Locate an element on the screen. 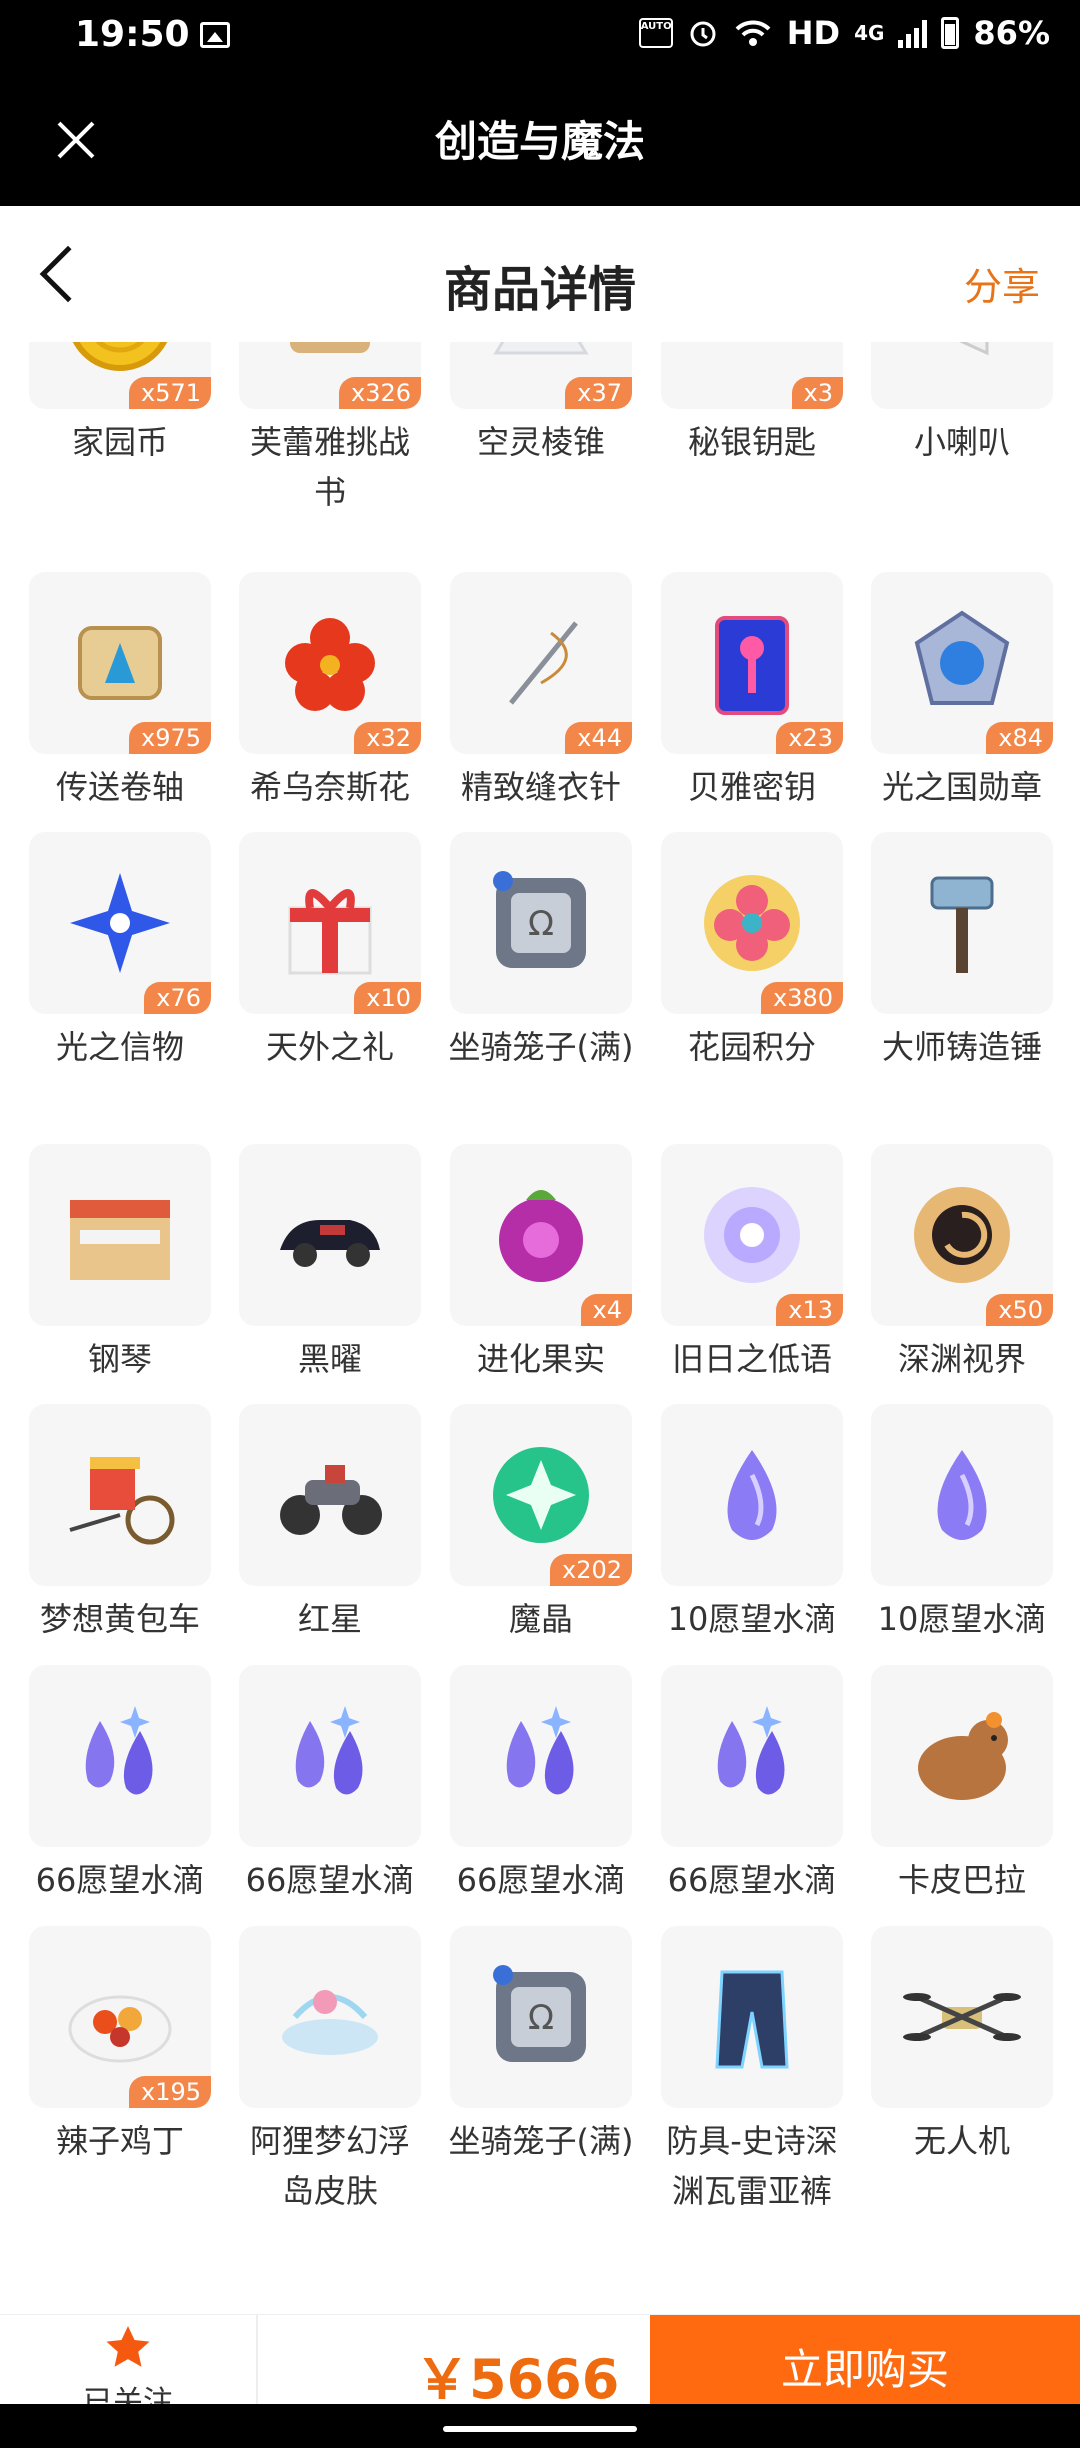 This screenshot has width=1080, height=2448. grid-item: 红星 is located at coordinates (331, 1524).